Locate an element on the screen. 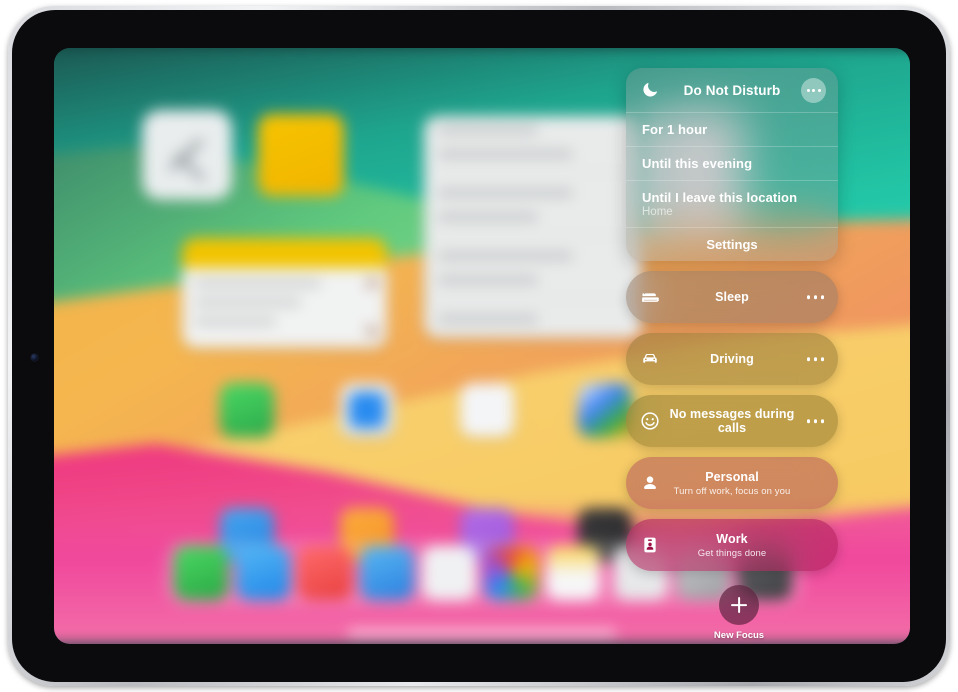 The image size is (958, 692). dnd-option-label: Until this evening is located at coordinates (697, 163).